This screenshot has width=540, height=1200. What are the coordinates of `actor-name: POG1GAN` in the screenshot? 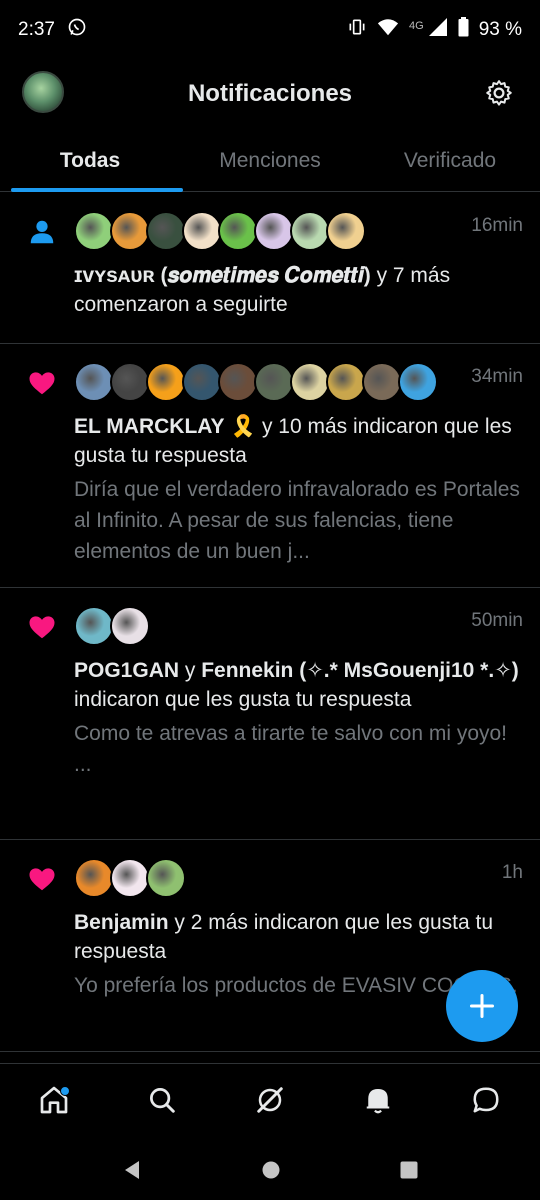 It's located at (126, 670).